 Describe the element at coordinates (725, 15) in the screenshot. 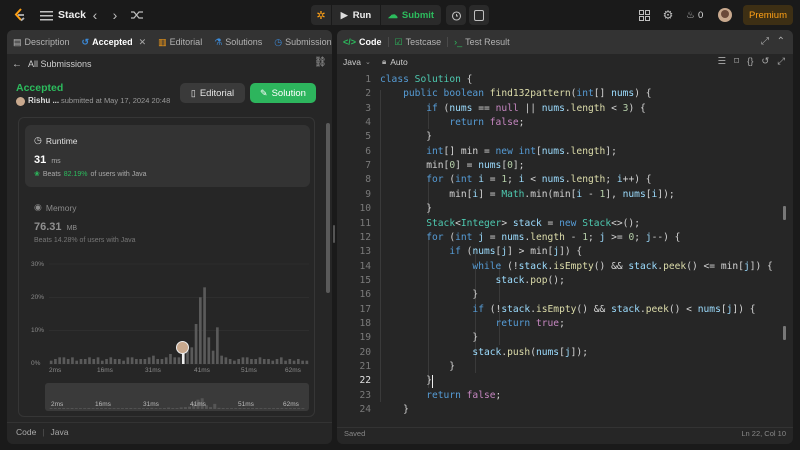

I see `user-avatar` at that location.